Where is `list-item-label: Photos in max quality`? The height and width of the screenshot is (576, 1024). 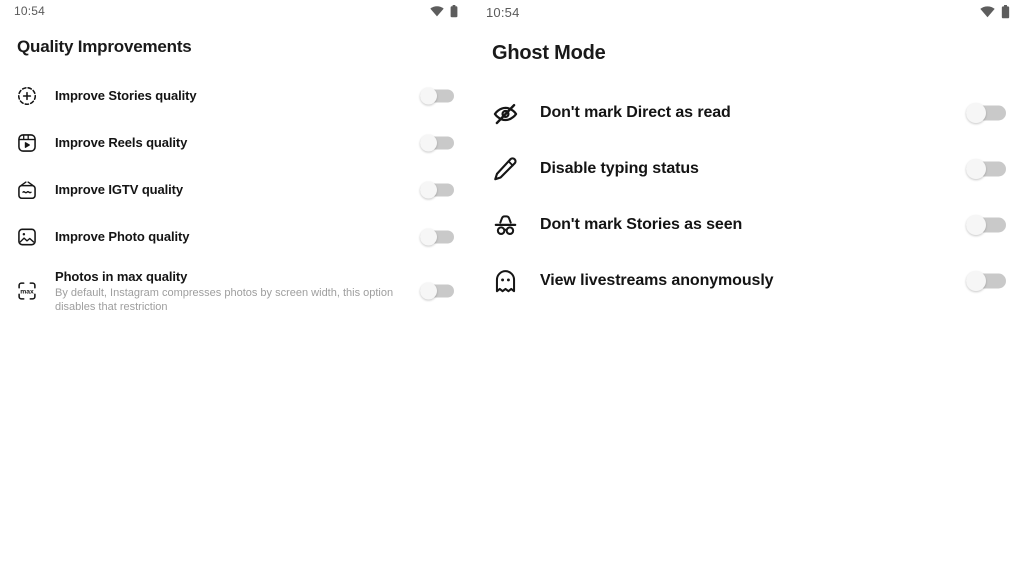 list-item-label: Photos in max quality is located at coordinates (121, 276).